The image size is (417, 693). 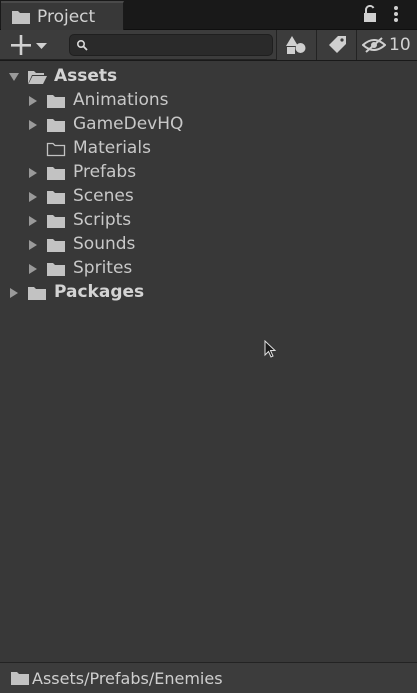 I want to click on tree-item-animations: Animations, so click(x=208, y=101).